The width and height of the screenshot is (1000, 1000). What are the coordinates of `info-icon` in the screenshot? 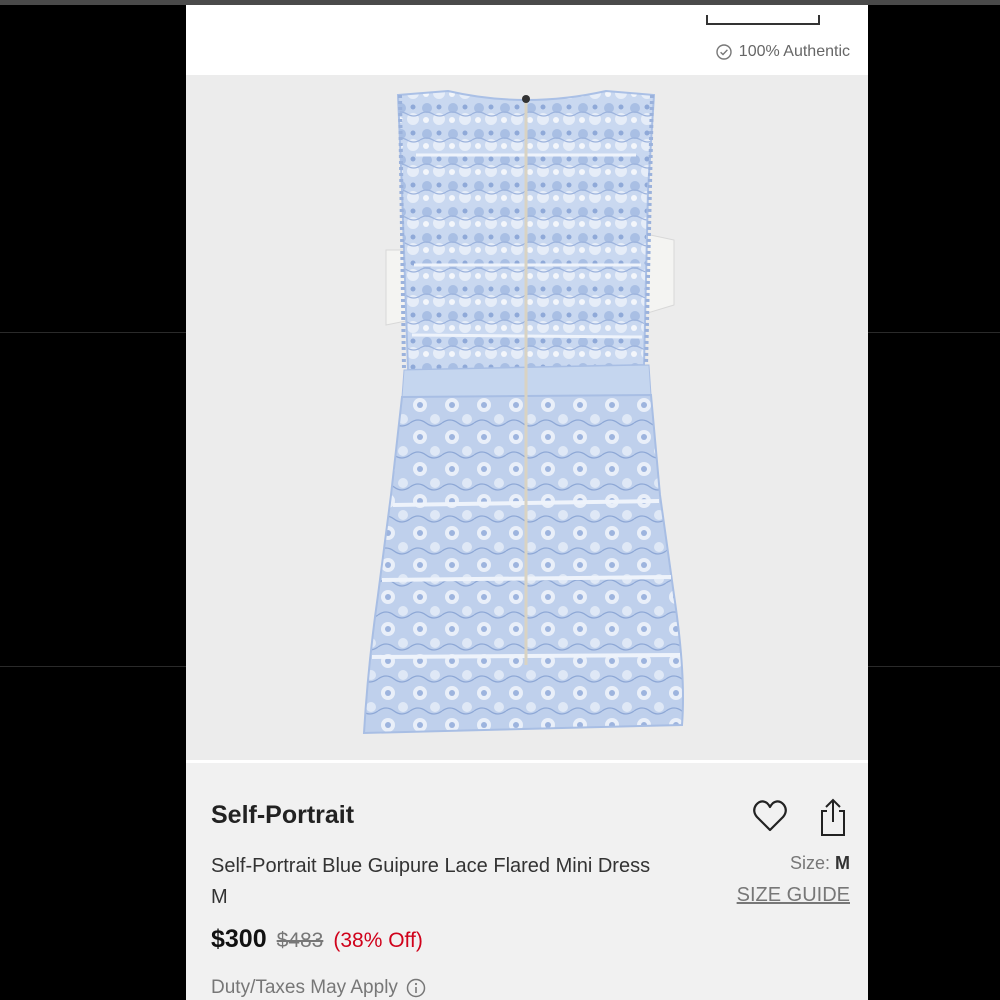 It's located at (416, 988).